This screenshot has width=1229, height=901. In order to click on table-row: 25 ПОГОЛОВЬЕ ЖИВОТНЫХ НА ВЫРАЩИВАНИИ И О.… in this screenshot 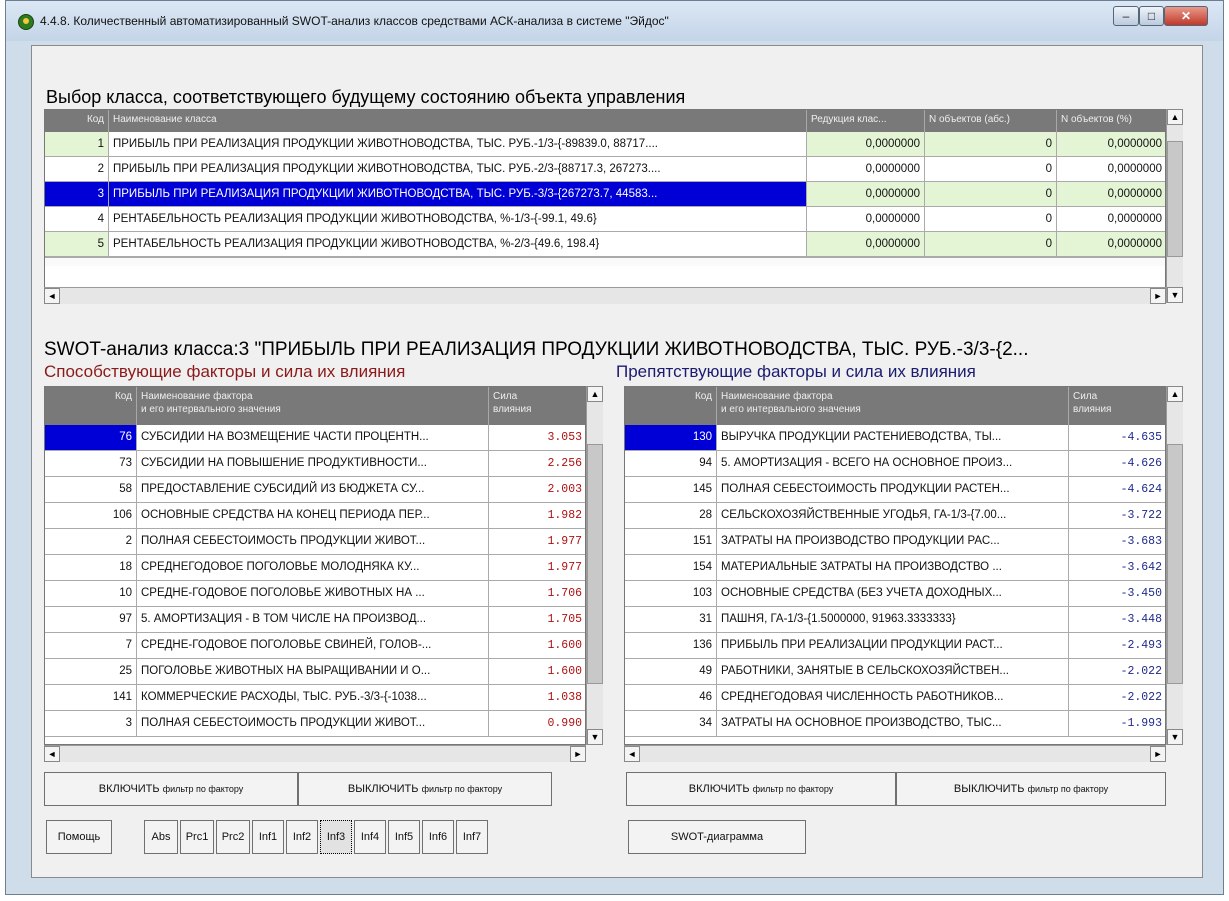, I will do `click(315, 672)`.